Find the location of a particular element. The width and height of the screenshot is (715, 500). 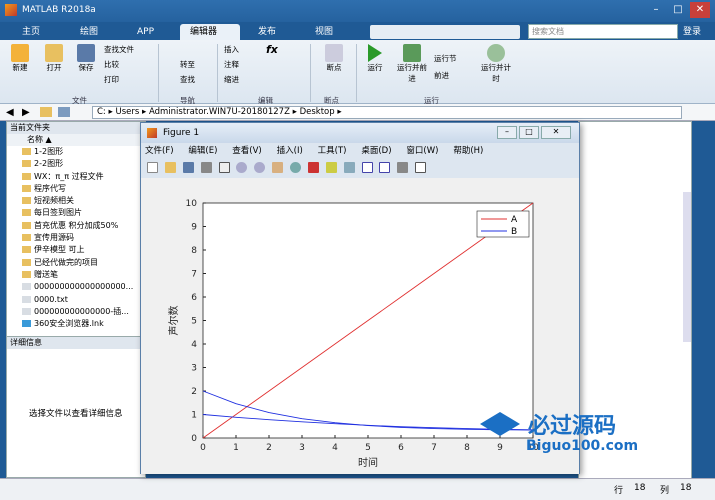

figure-toolbar is located at coordinates (360, 168).